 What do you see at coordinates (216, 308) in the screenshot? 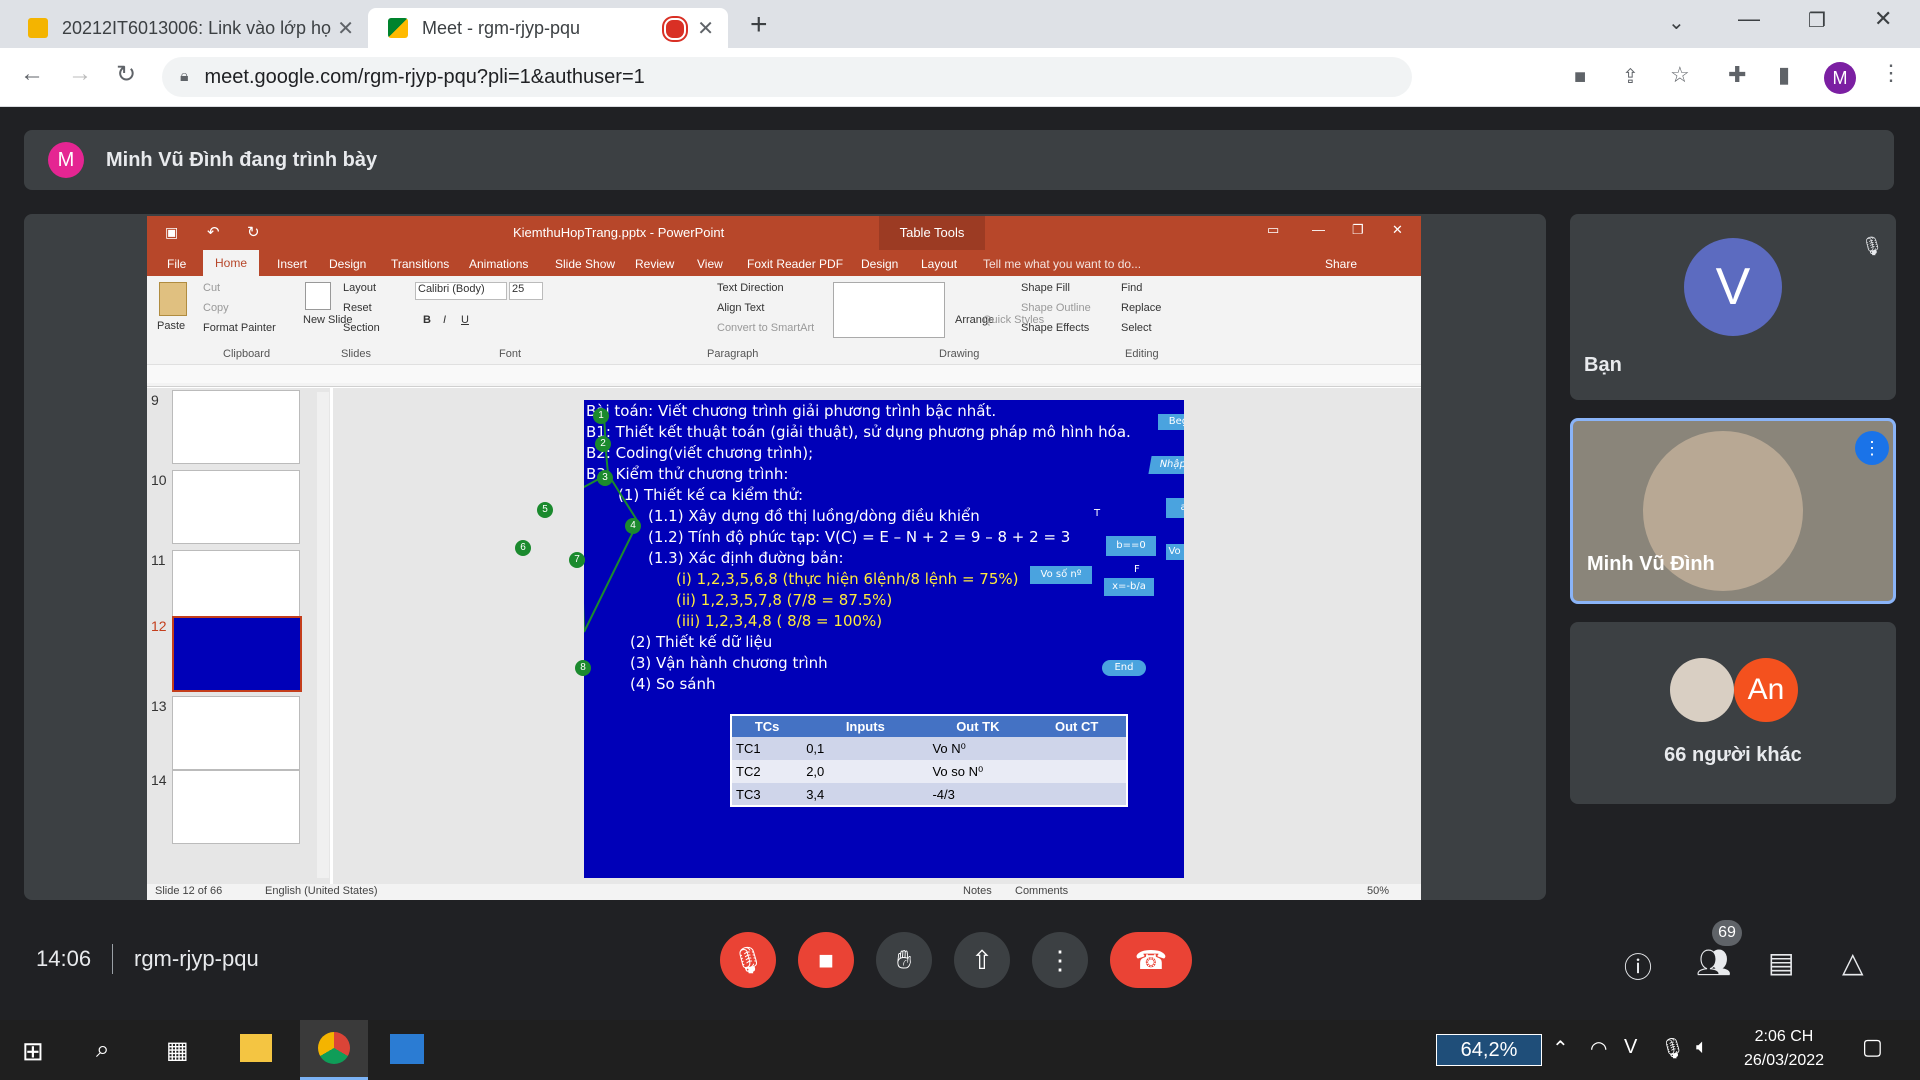
I see `copy-button: Copy` at bounding box center [216, 308].